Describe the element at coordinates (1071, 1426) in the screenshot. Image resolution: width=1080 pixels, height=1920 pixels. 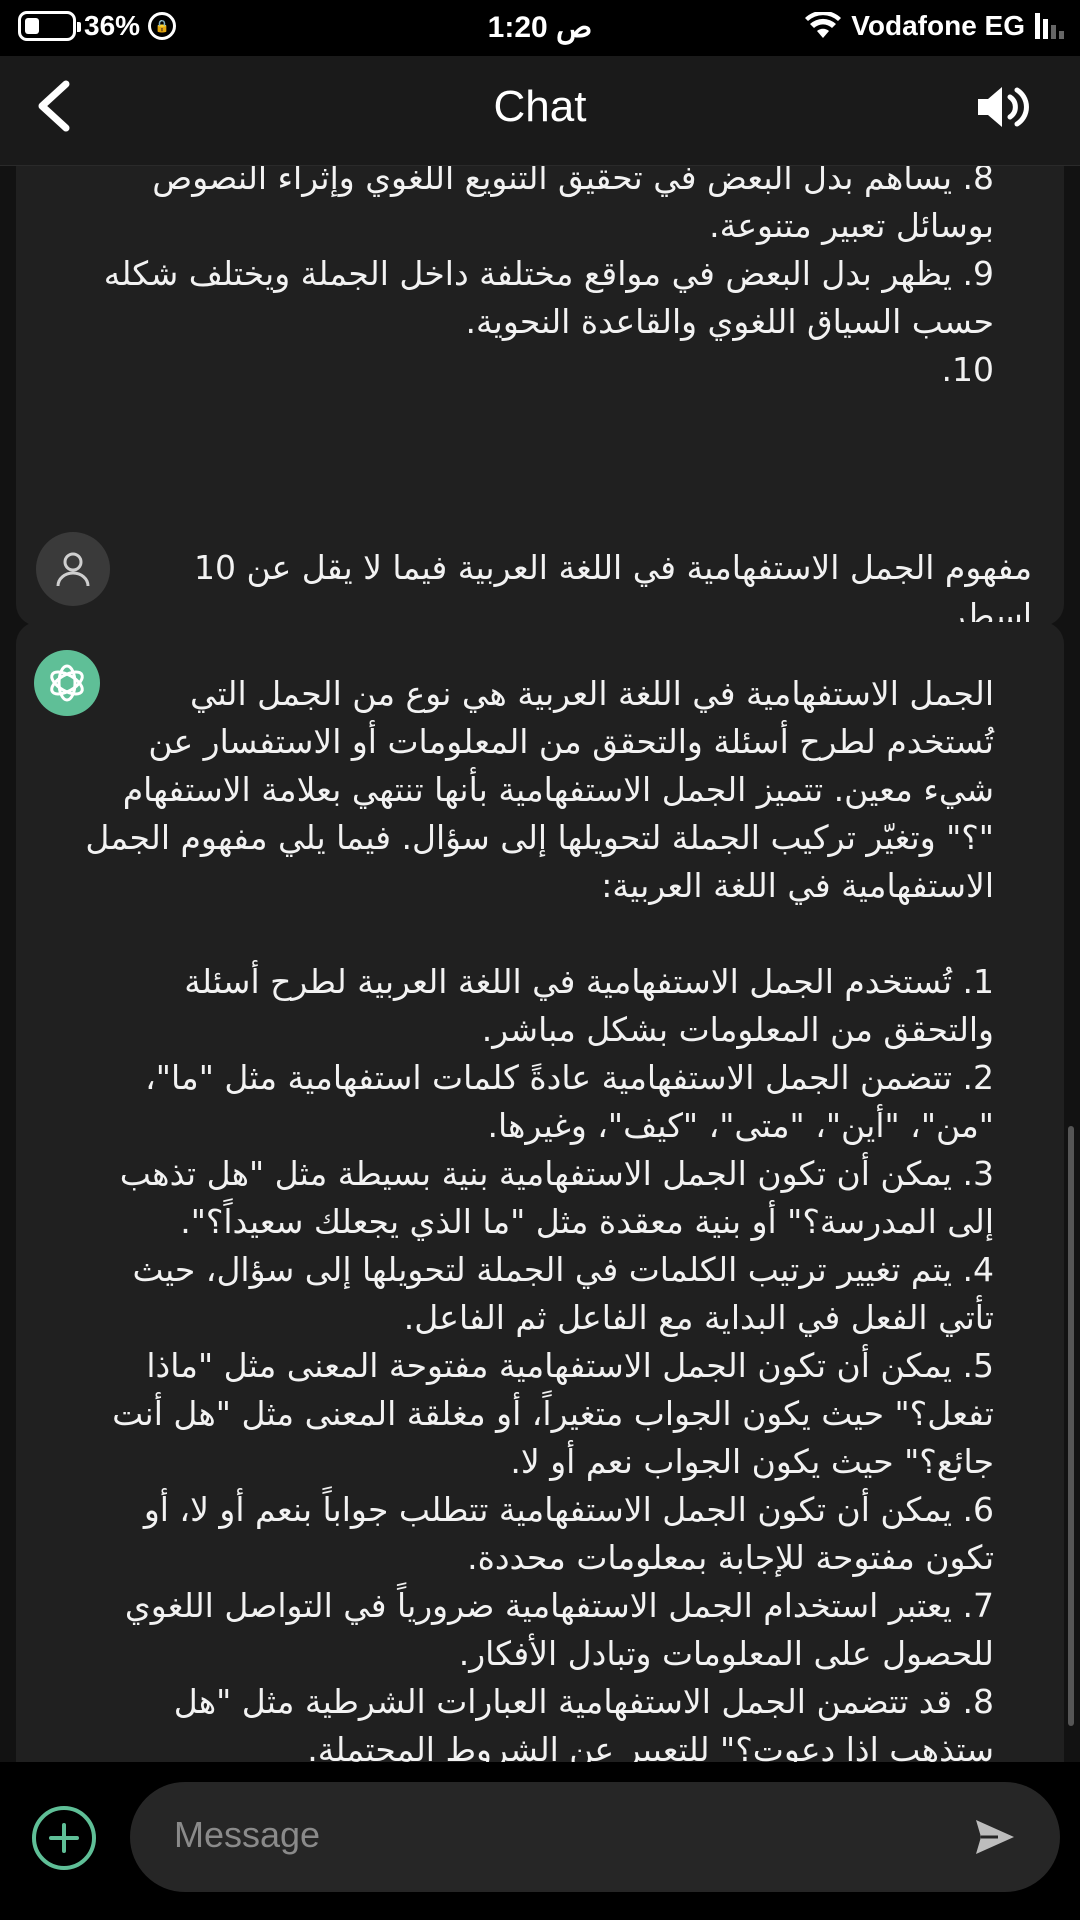
I see `scrollbar` at that location.